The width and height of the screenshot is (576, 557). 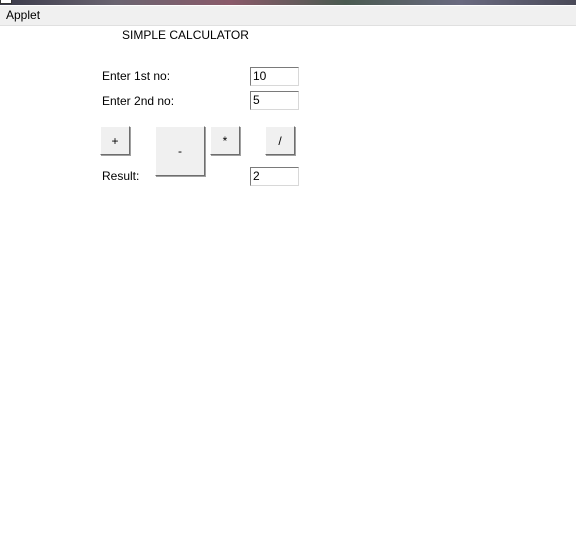 What do you see at coordinates (136, 76) in the screenshot?
I see `first-number-label: Enter 1st no:` at bounding box center [136, 76].